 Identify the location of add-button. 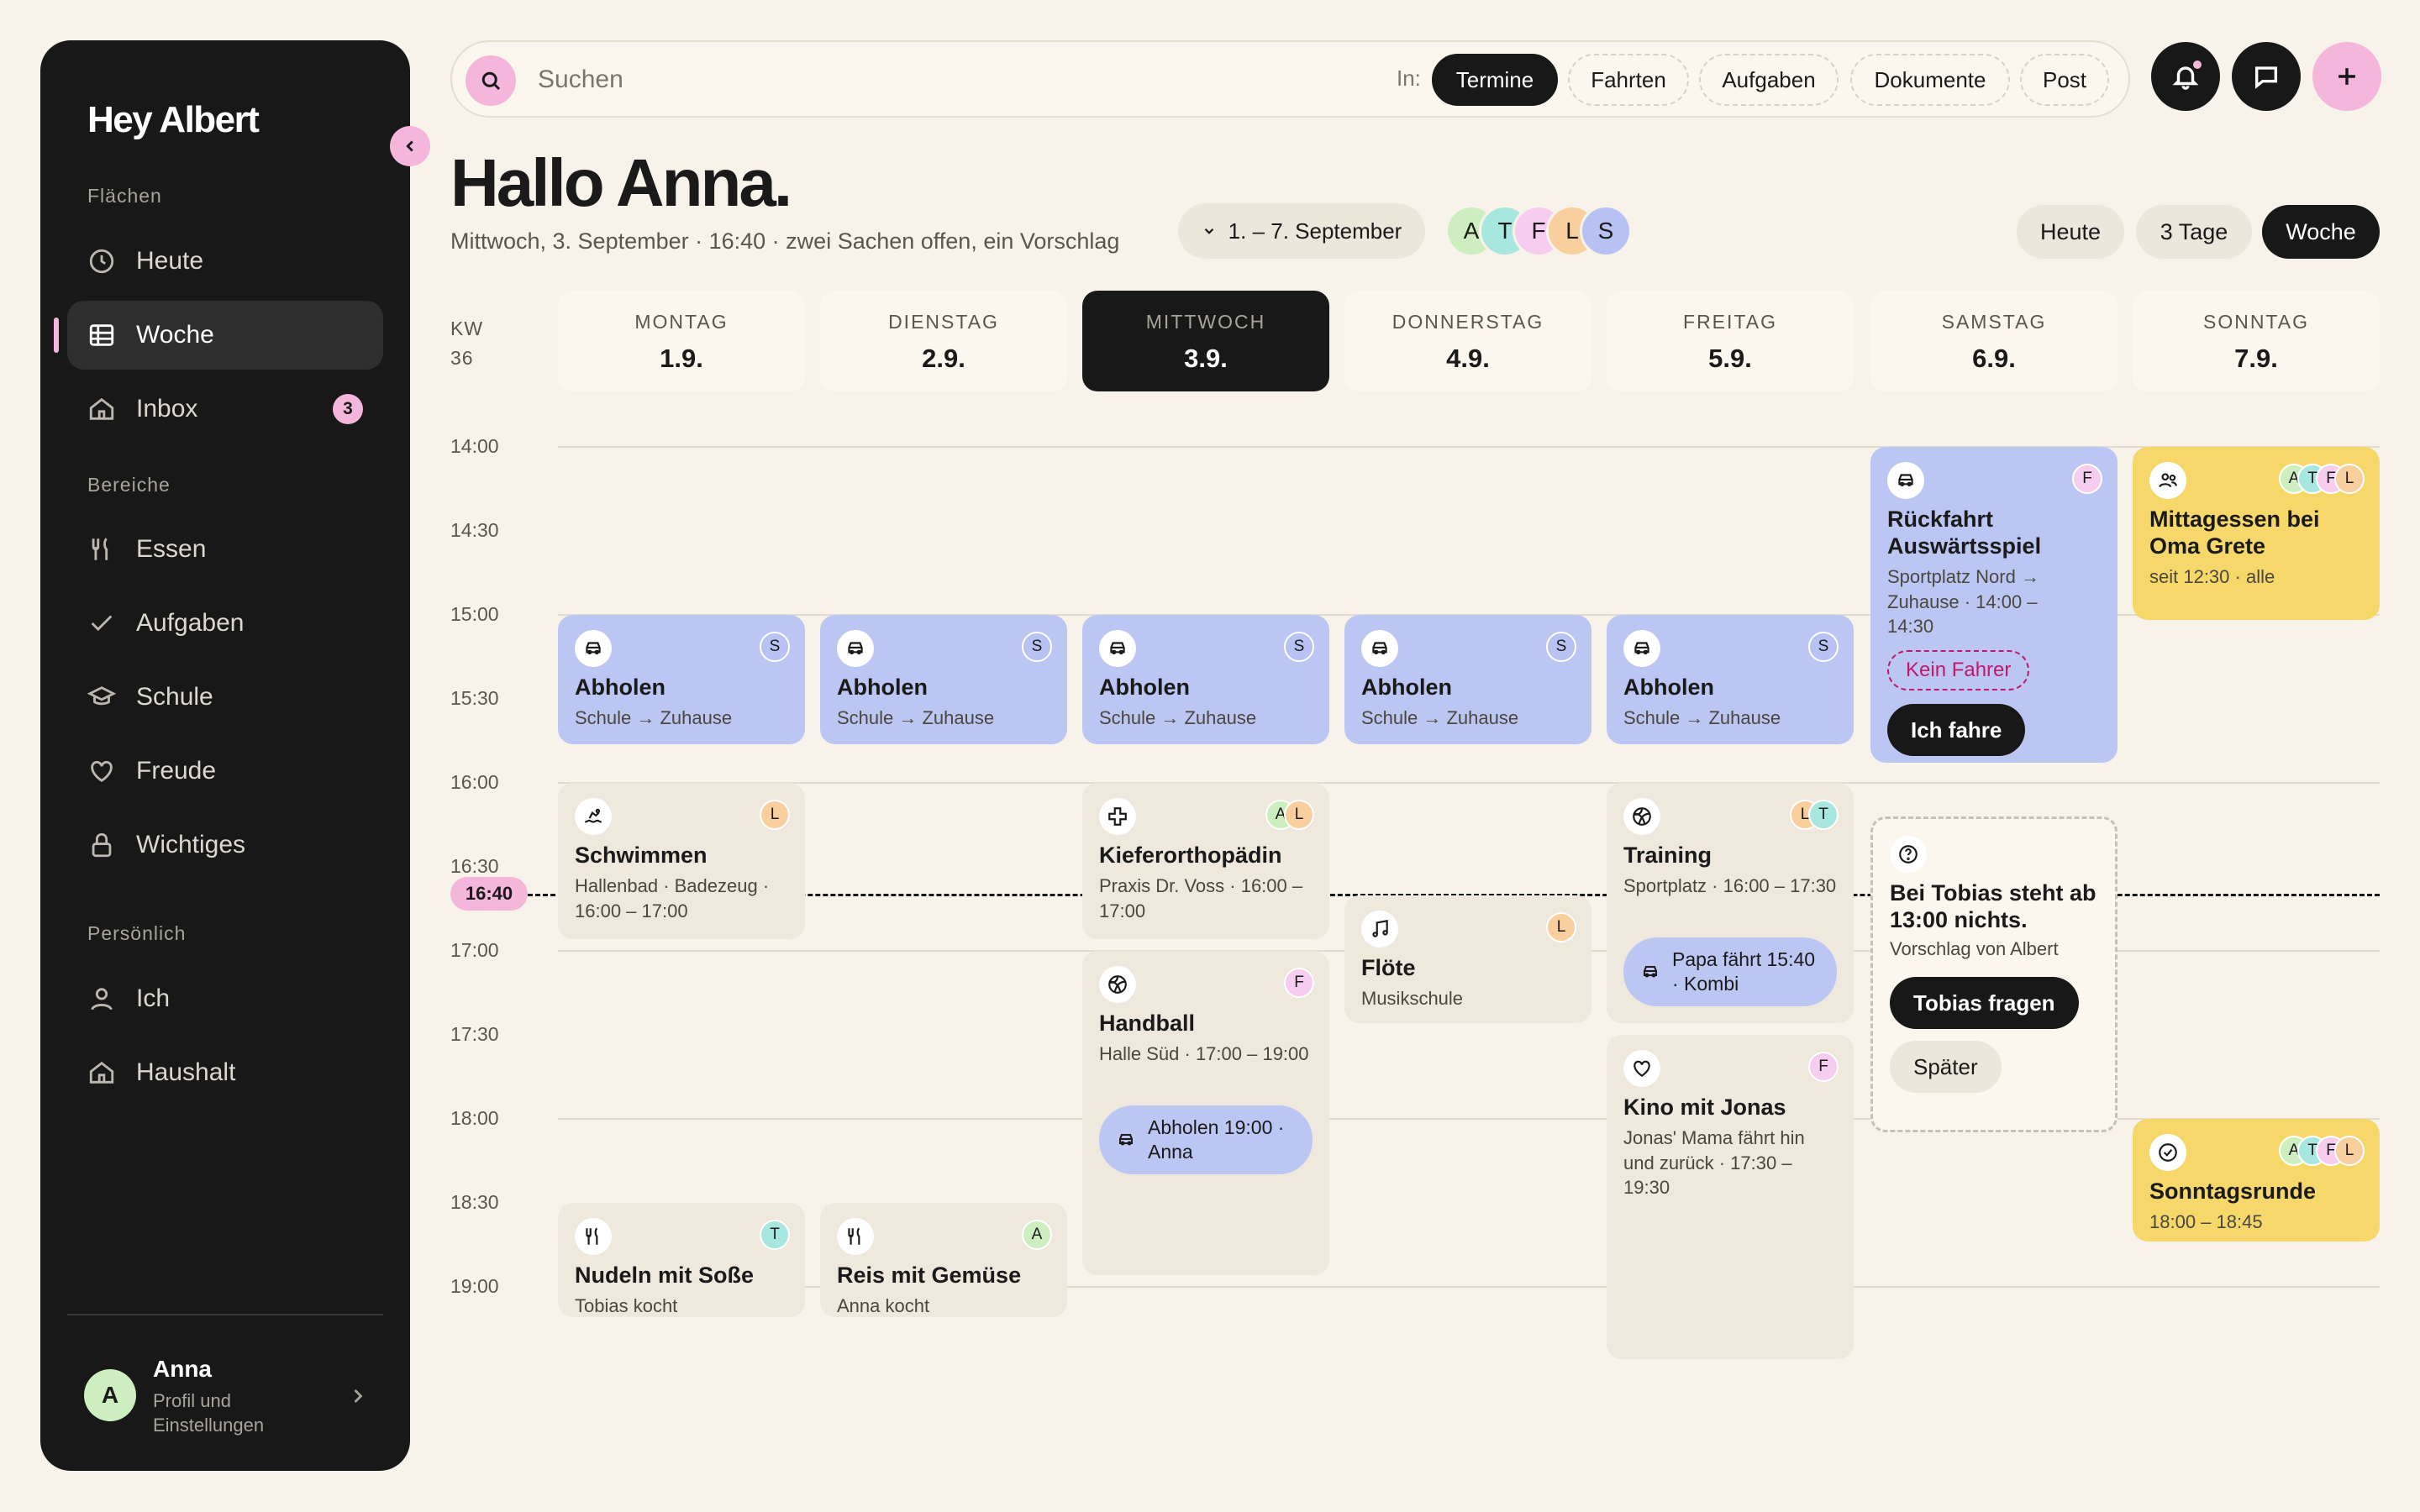
(2346, 76).